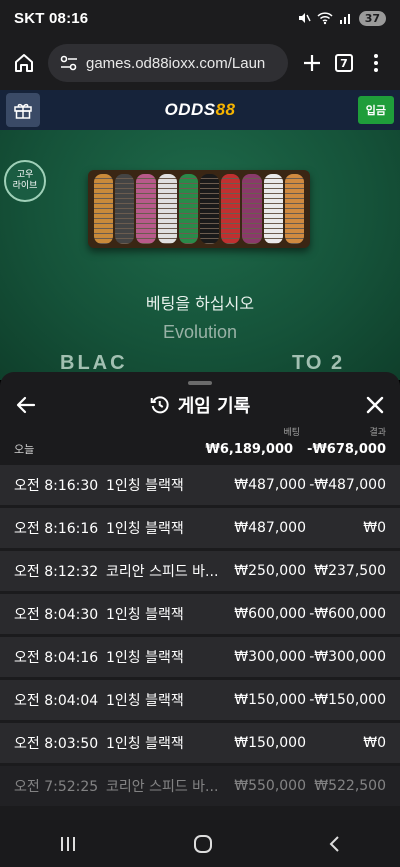  I want to click on row-bet: ₩550,000, so click(270, 786).